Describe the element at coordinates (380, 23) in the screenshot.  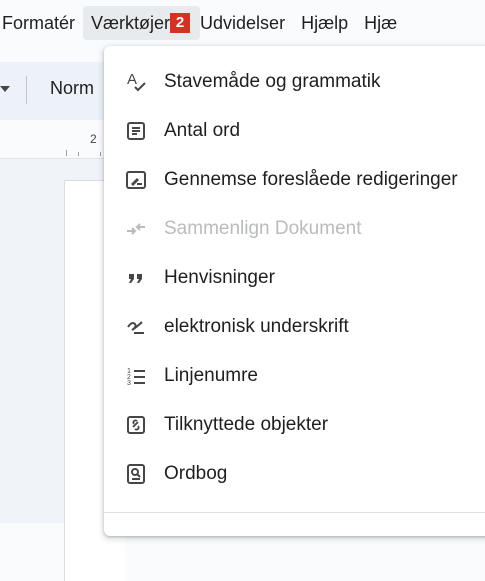
I see `menu-hjaelp-truncated: Hjæ` at that location.